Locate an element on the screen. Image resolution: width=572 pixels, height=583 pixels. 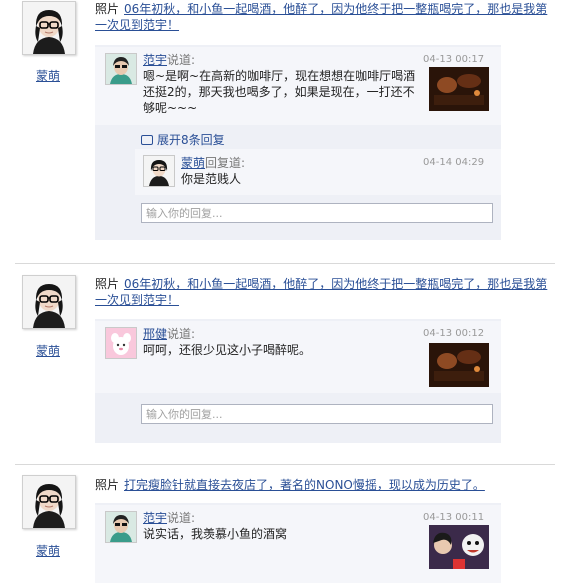
comment-bubble-icon is located at coordinates (147, 140).